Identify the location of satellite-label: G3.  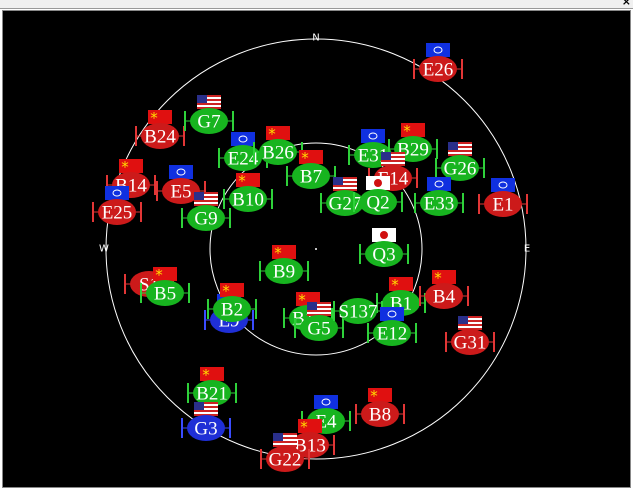
(205, 429).